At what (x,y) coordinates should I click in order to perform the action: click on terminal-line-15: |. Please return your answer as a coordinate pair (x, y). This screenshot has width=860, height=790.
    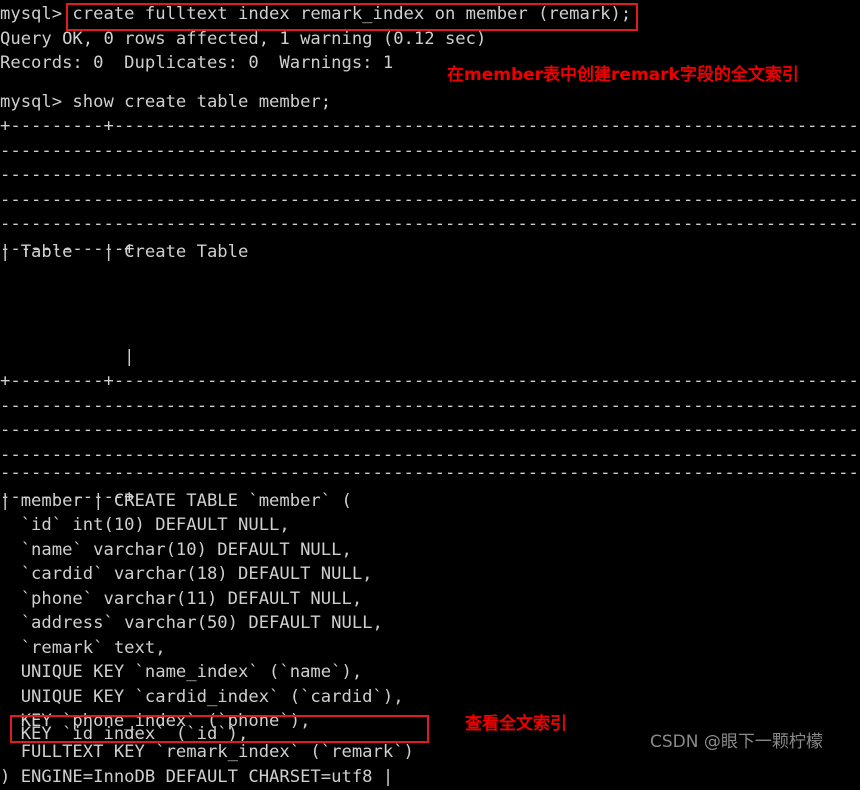
    Looking at the image, I should click on (67, 357).